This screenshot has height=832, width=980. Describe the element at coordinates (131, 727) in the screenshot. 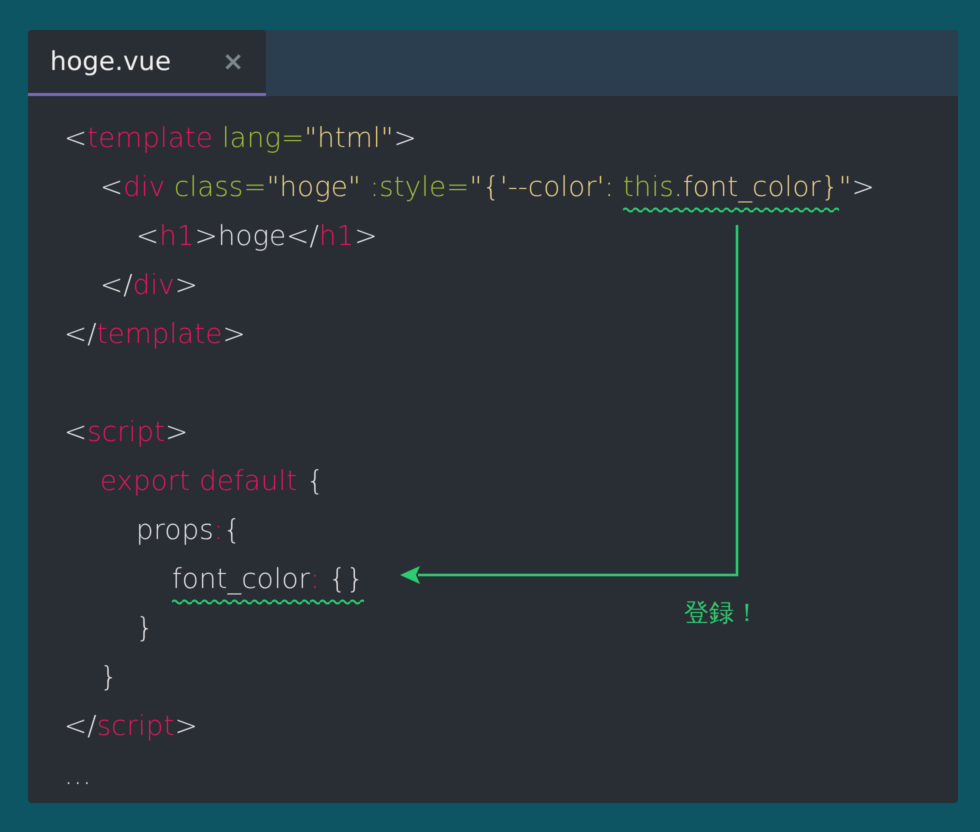

I see `code-line: </script>` at that location.